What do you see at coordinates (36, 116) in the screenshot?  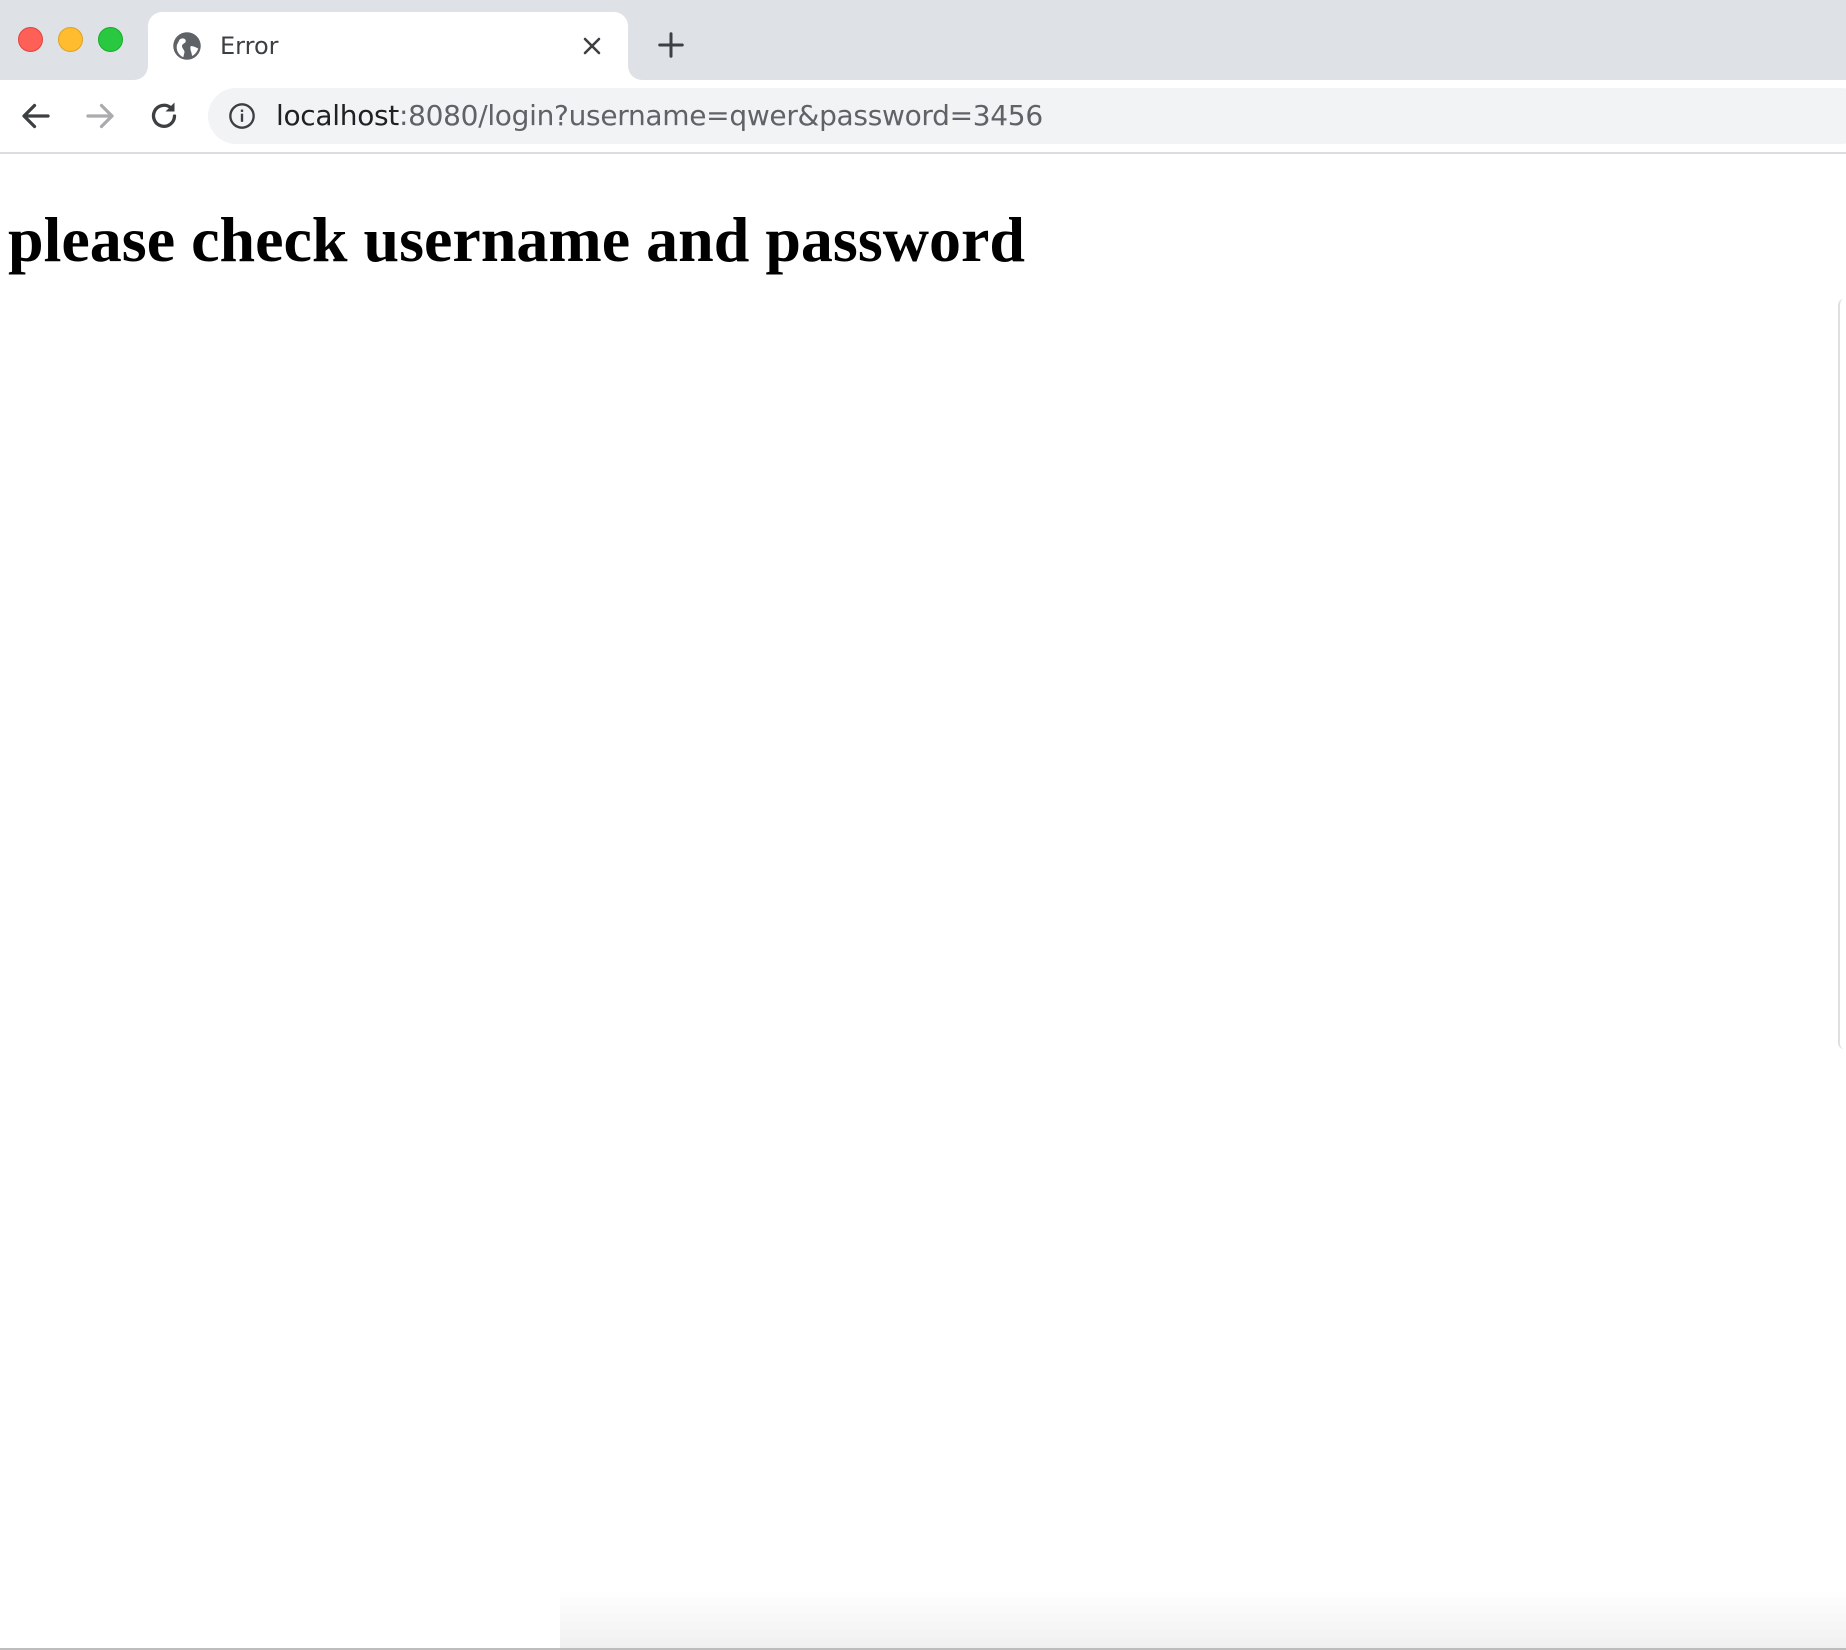 I see `arrow-left-icon` at bounding box center [36, 116].